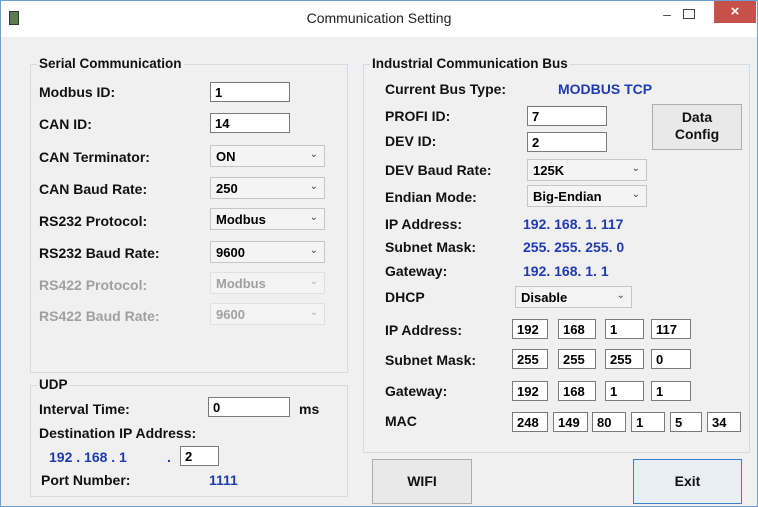 The width and height of the screenshot is (758, 507). What do you see at coordinates (671, 359) in the screenshot?
I see `subnet-octet-input: 0` at bounding box center [671, 359].